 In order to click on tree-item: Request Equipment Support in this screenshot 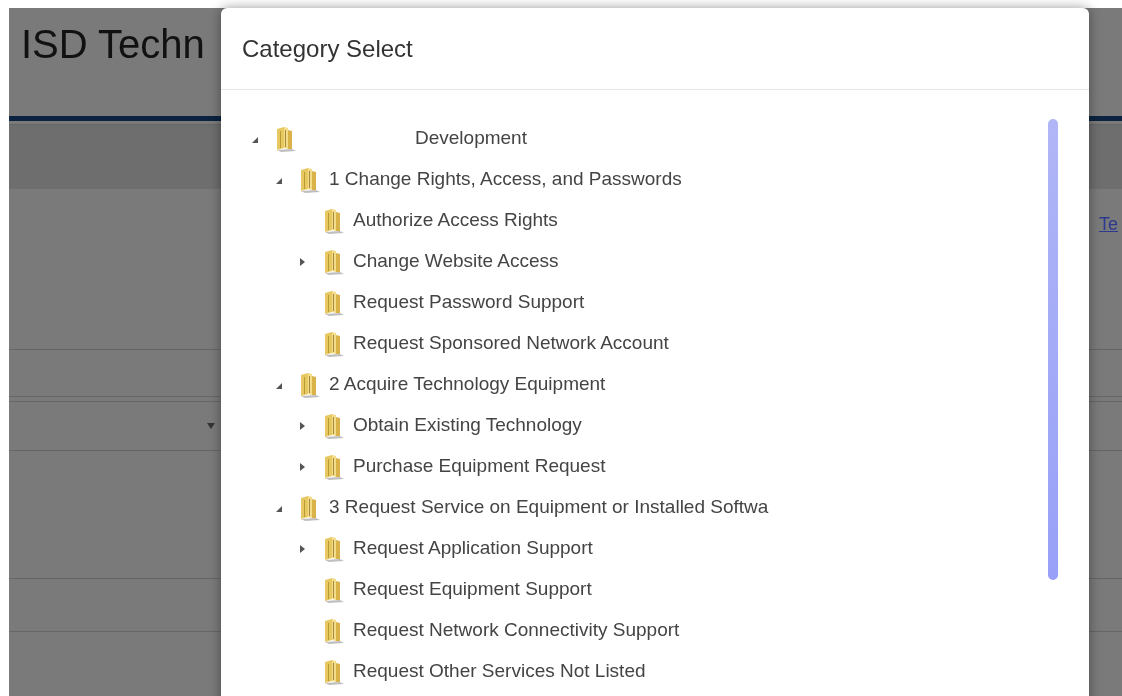, I will do `click(472, 589)`.